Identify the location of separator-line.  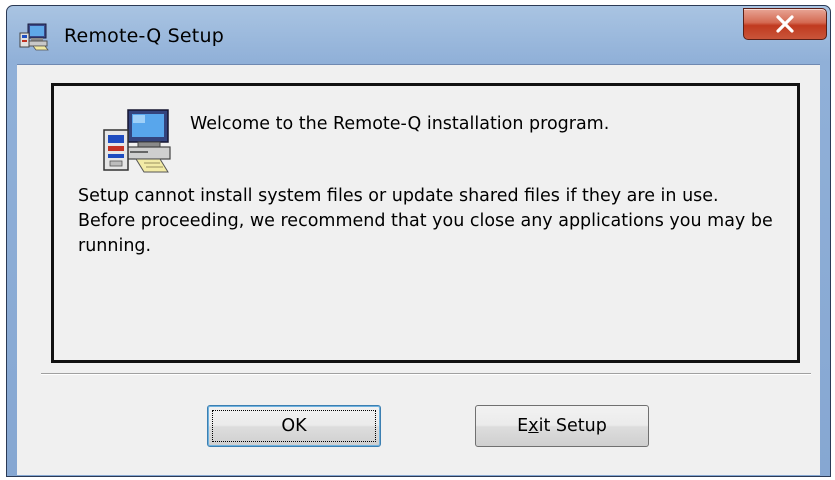
(426, 374).